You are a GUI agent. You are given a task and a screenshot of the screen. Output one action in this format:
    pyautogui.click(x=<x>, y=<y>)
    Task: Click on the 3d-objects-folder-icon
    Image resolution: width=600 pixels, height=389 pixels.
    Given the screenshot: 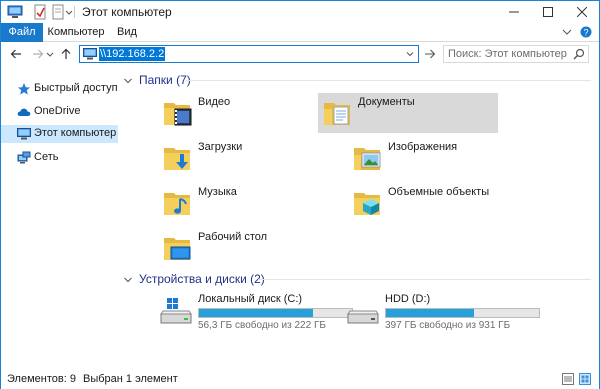 What is the action you would take?
    pyautogui.click(x=368, y=203)
    